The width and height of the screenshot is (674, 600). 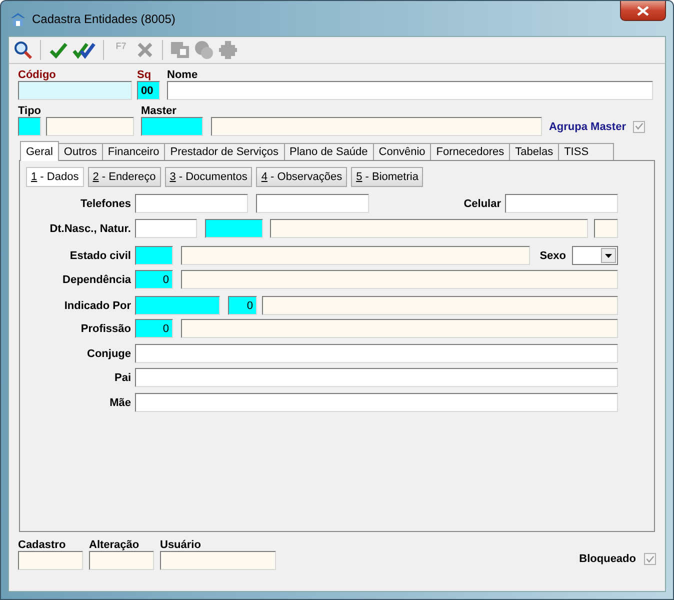 What do you see at coordinates (124, 177) in the screenshot?
I see `subtab: 2 - Endereço` at bounding box center [124, 177].